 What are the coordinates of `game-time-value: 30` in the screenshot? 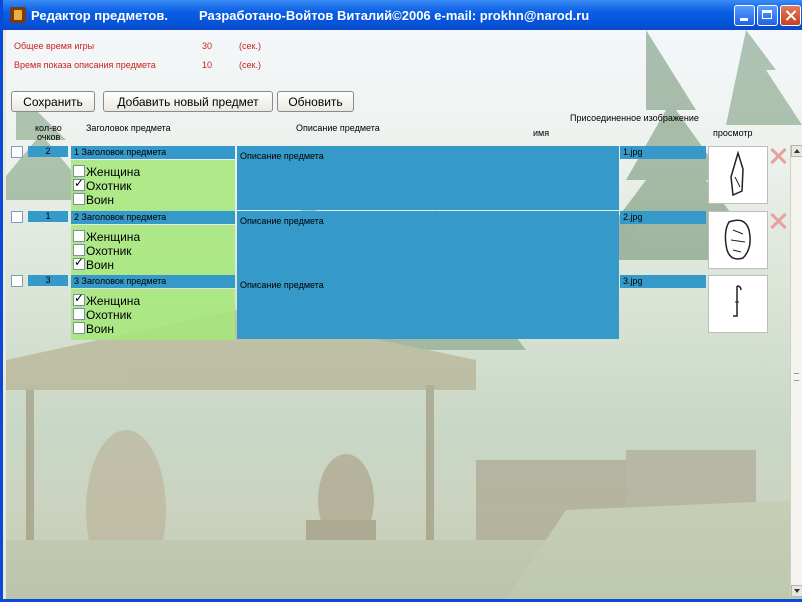 It's located at (207, 46).